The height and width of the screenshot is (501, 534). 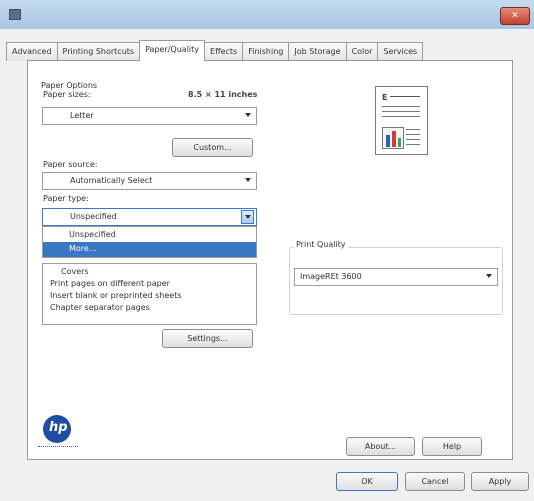 What do you see at coordinates (317, 51) in the screenshot?
I see `tab-job-storage: Job Storage` at bounding box center [317, 51].